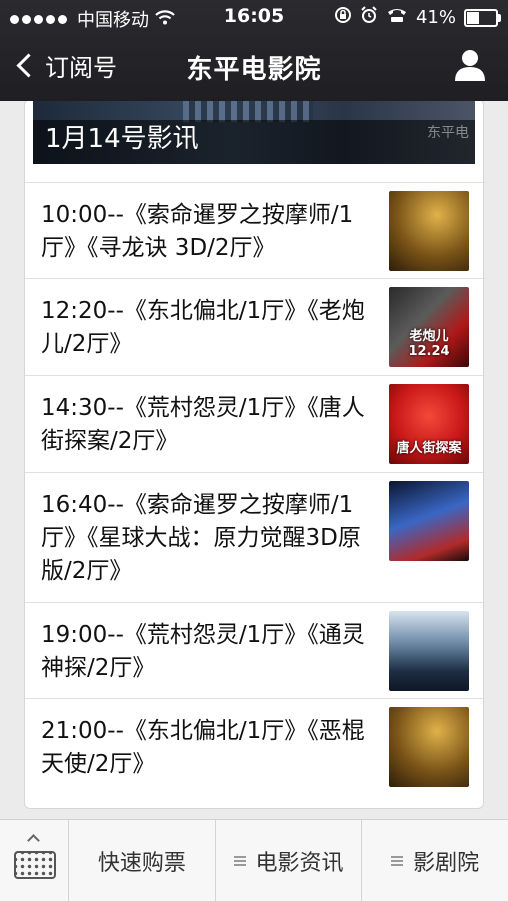 The width and height of the screenshot is (508, 901). Describe the element at coordinates (197, 231) in the screenshot. I see `schedule-text: 10:00--《索命暹罗之按摩师/1厅》《寻龙诀 3D/2厅》` at that location.